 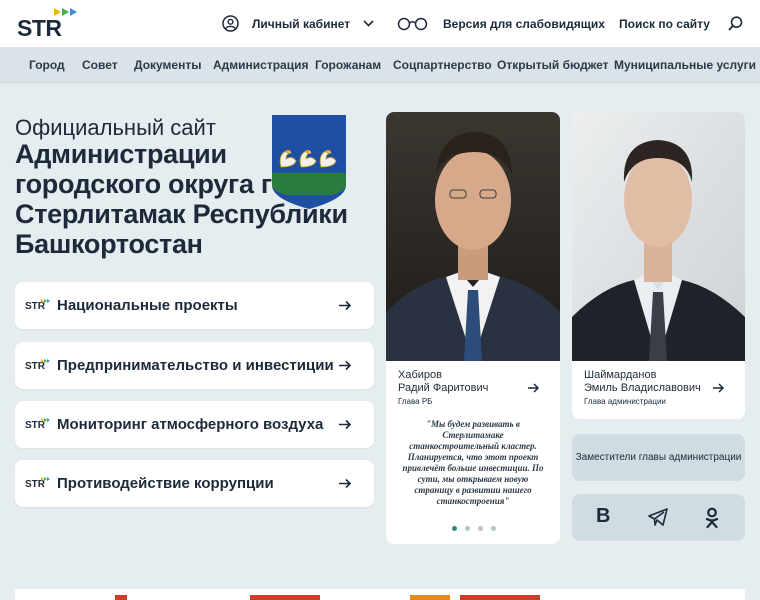 I want to click on nav-item-city: Город, so click(x=47, y=65).